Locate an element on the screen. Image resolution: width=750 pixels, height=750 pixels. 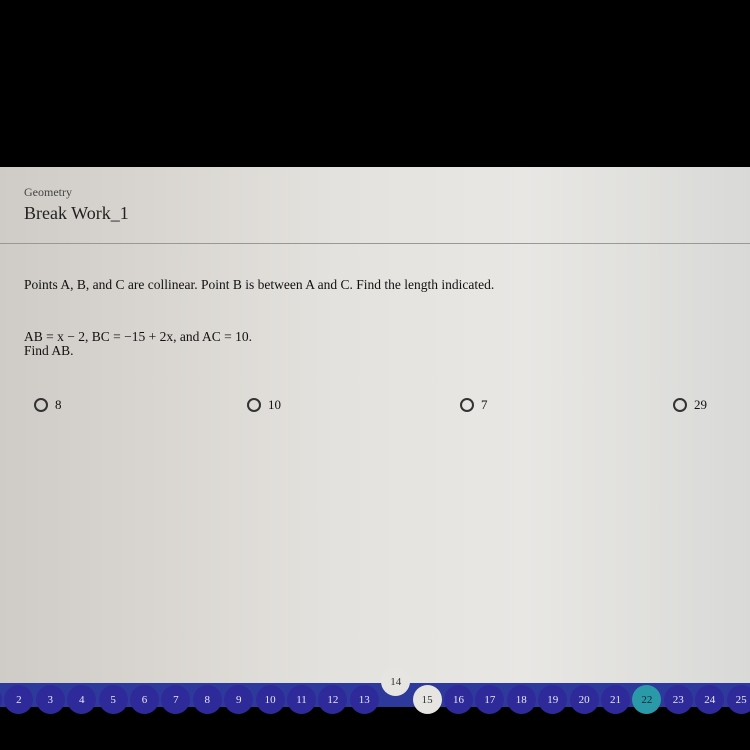
question-ask: Find AB. is located at coordinates (49, 350).